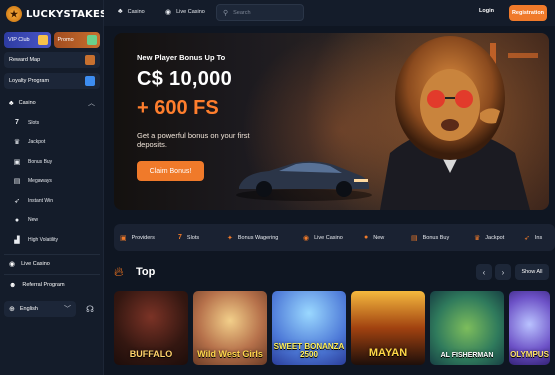 Image resolution: width=555 pixels, height=375 pixels. Describe the element at coordinates (92, 40) in the screenshot. I see `gift-icon` at that location.